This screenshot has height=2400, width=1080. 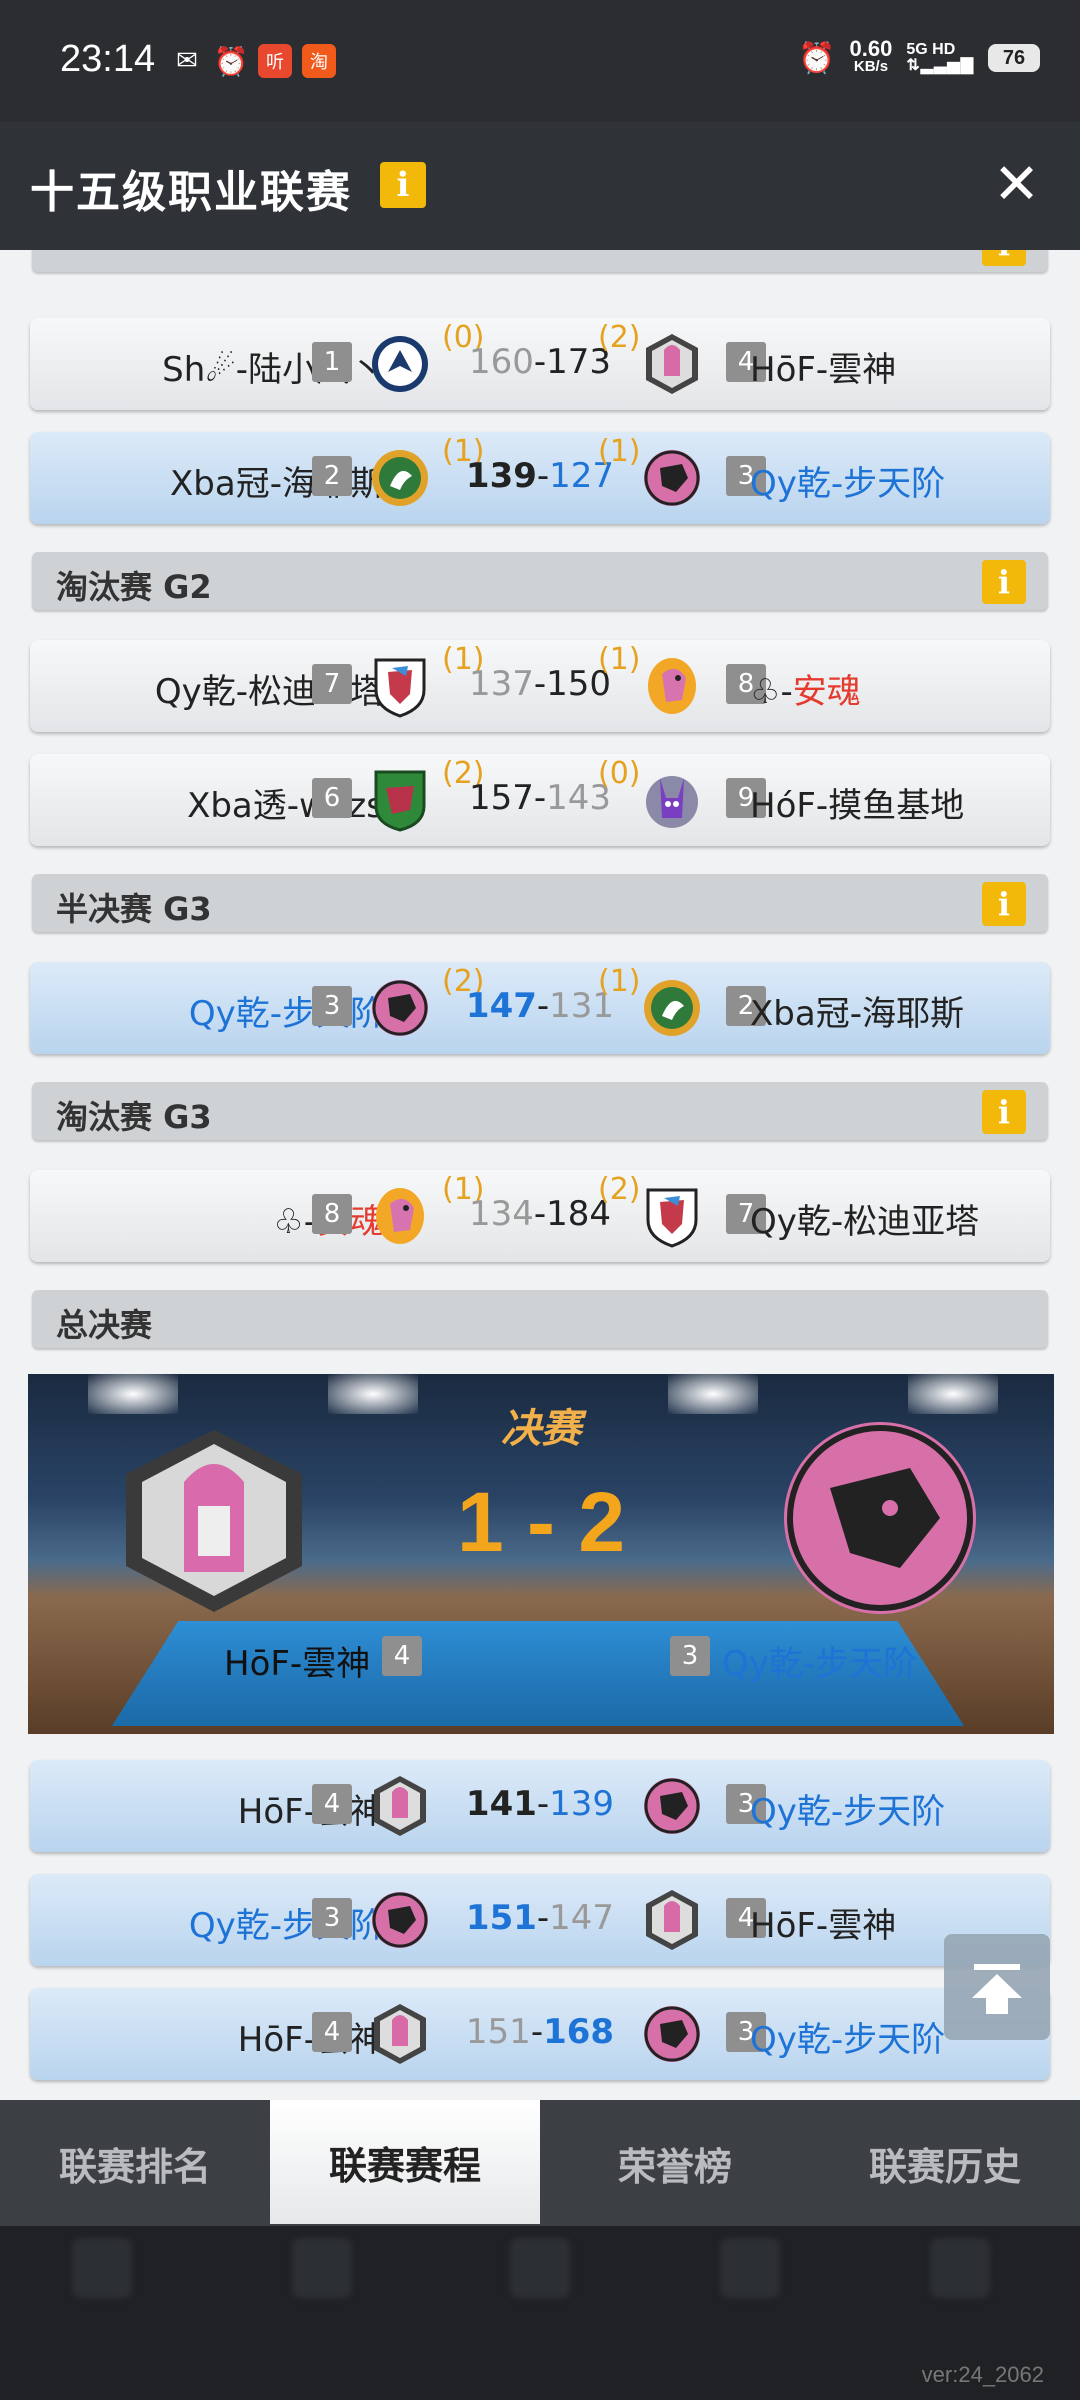 What do you see at coordinates (540, 1319) in the screenshot?
I see `section-header-final: 总决赛` at bounding box center [540, 1319].